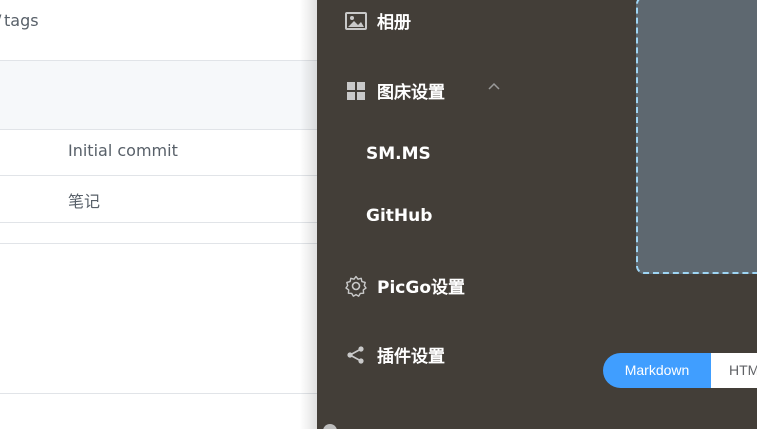 This screenshot has width=757, height=429. I want to click on sidebar-item-label: 相册, so click(394, 23).